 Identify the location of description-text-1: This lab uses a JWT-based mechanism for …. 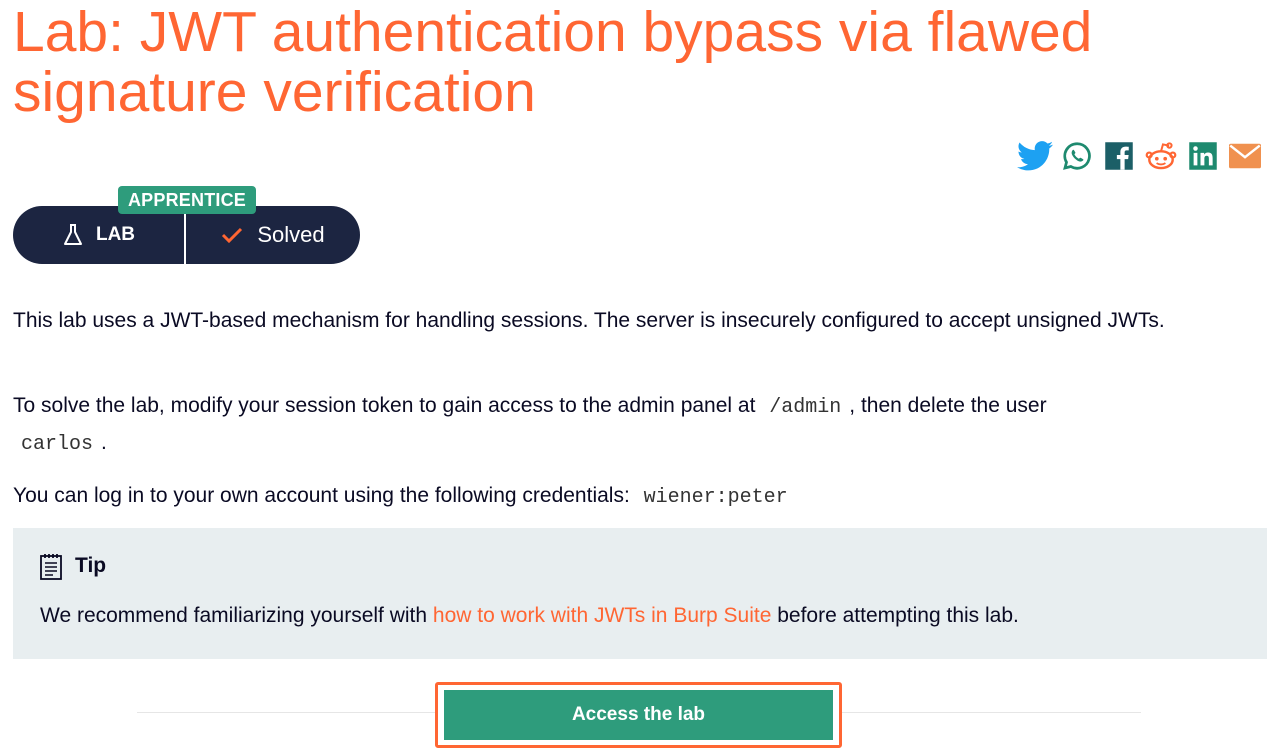
(589, 320).